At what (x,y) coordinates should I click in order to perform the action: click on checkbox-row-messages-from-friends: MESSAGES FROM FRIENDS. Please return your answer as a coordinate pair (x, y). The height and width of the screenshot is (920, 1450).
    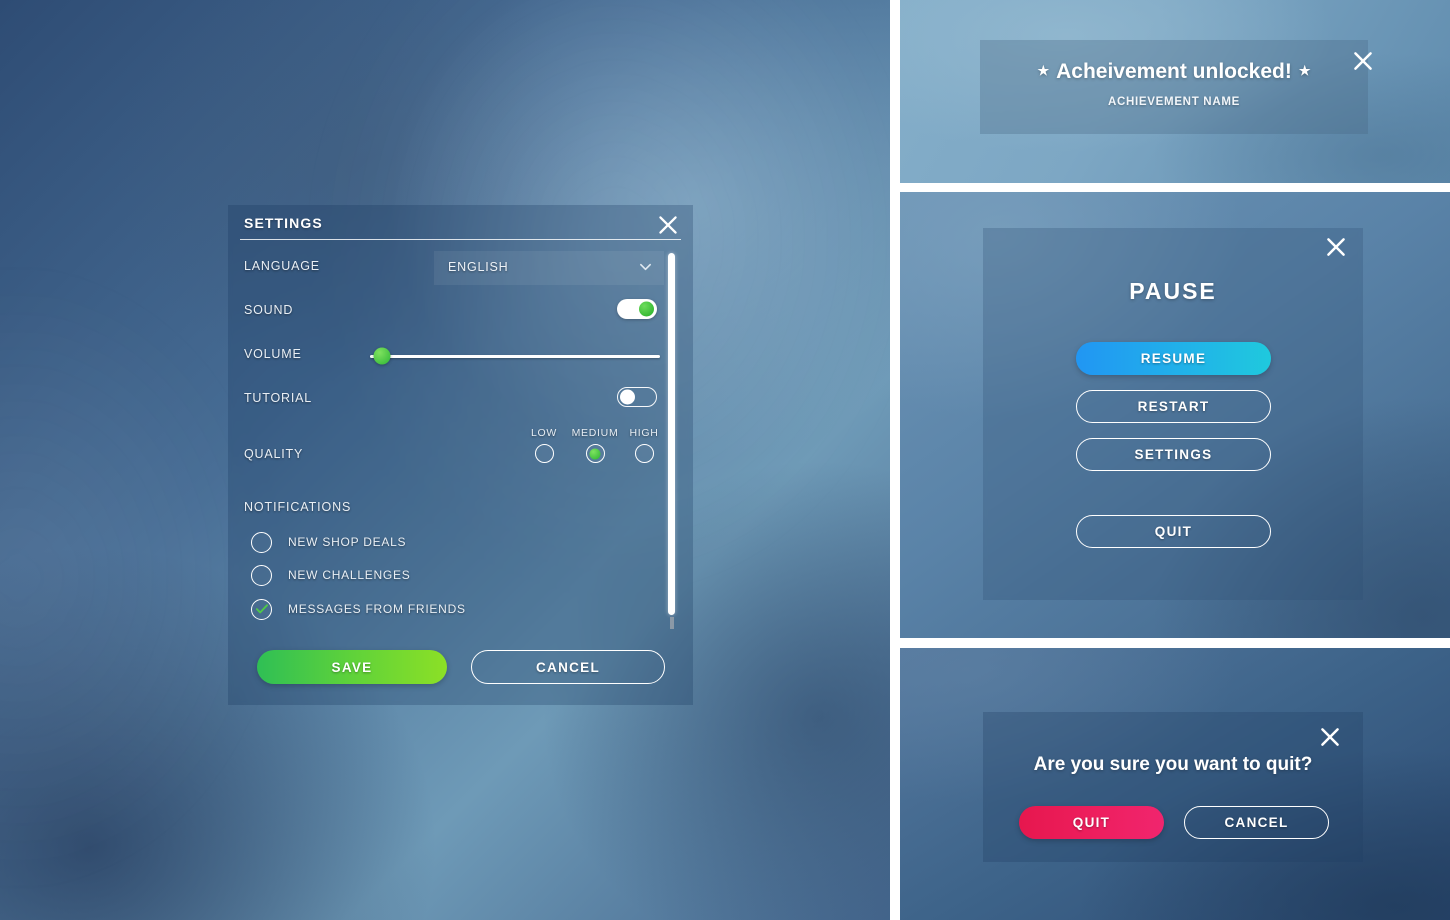
    Looking at the image, I should click on (358, 609).